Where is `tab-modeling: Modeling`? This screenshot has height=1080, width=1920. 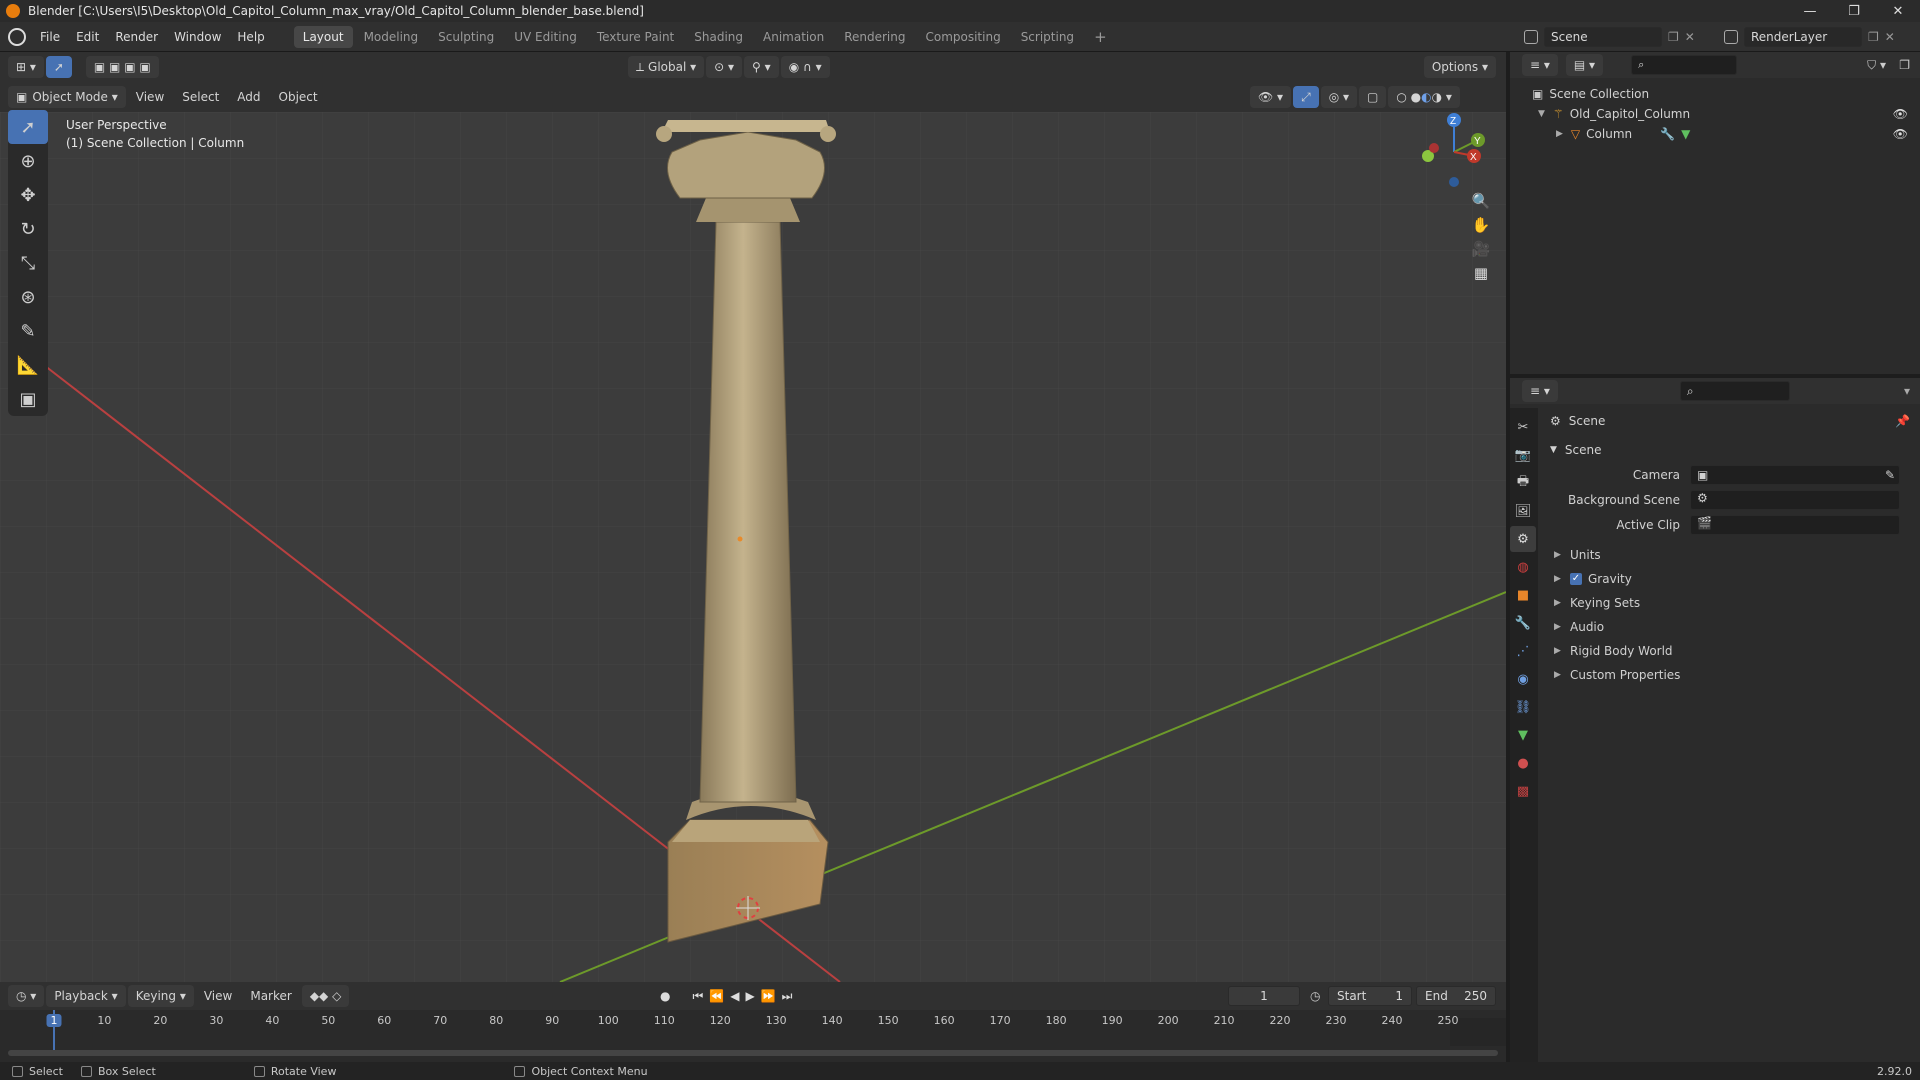 tab-modeling: Modeling is located at coordinates (391, 37).